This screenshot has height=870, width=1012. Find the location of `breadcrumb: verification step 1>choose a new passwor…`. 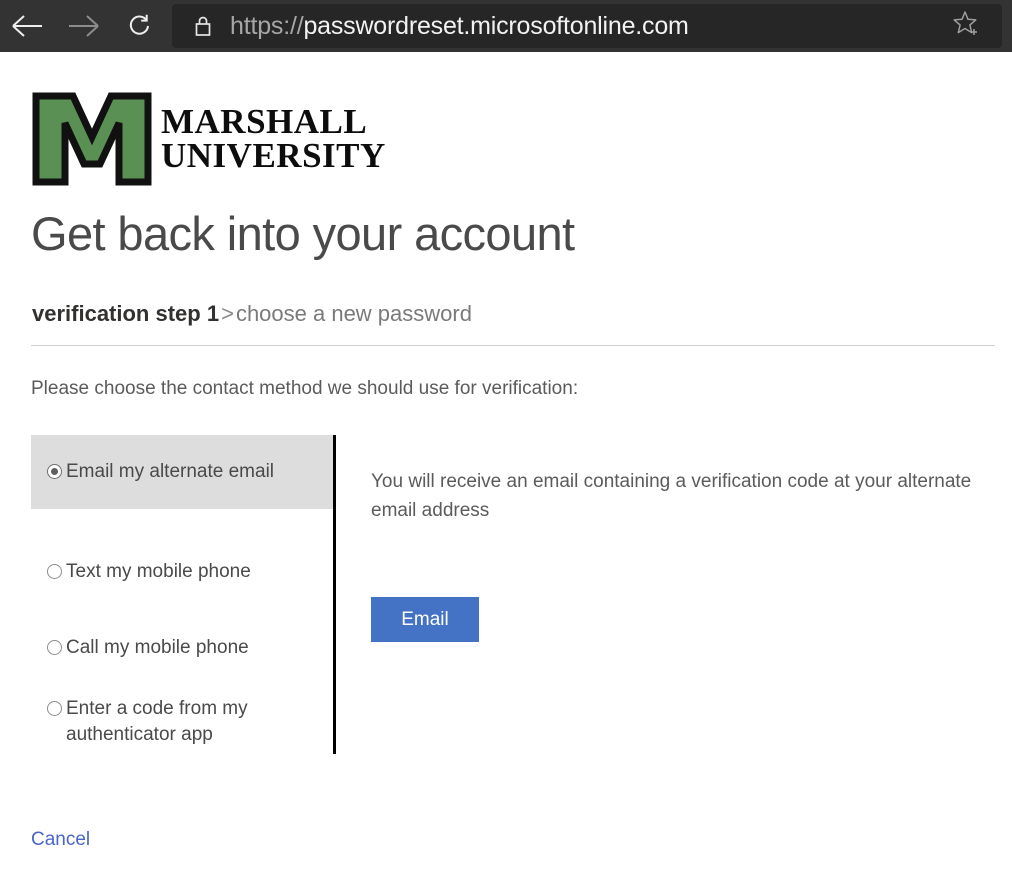

breadcrumb: verification step 1>choose a new passwor… is located at coordinates (252, 314).